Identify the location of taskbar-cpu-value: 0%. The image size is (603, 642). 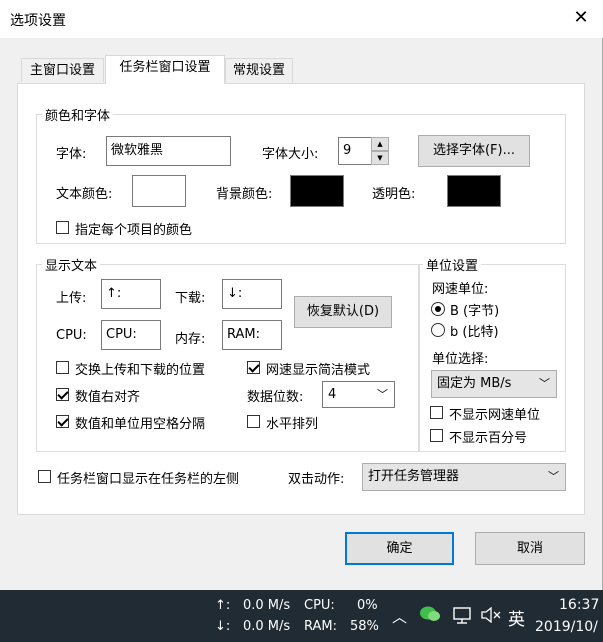
(367, 605).